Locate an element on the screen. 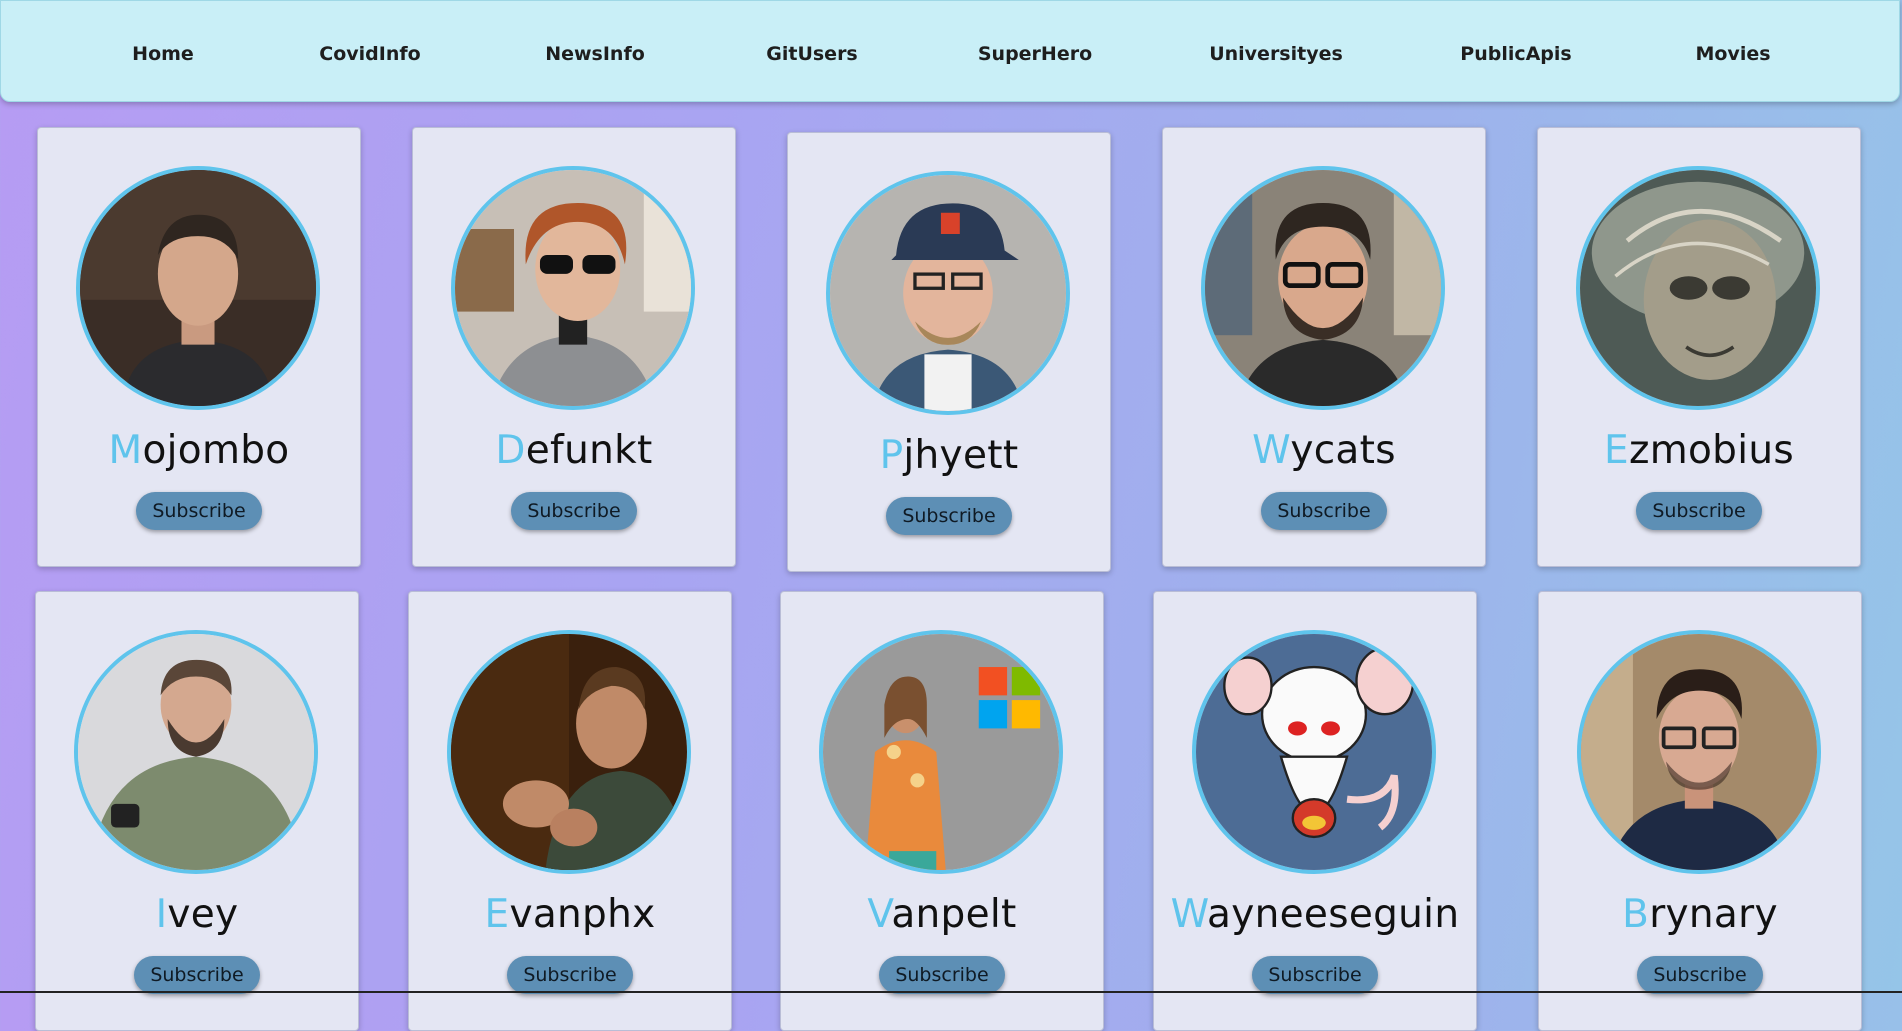 Image resolution: width=1902 pixels, height=1031 pixels. user-card: Vanpelt Subscribe is located at coordinates (942, 811).